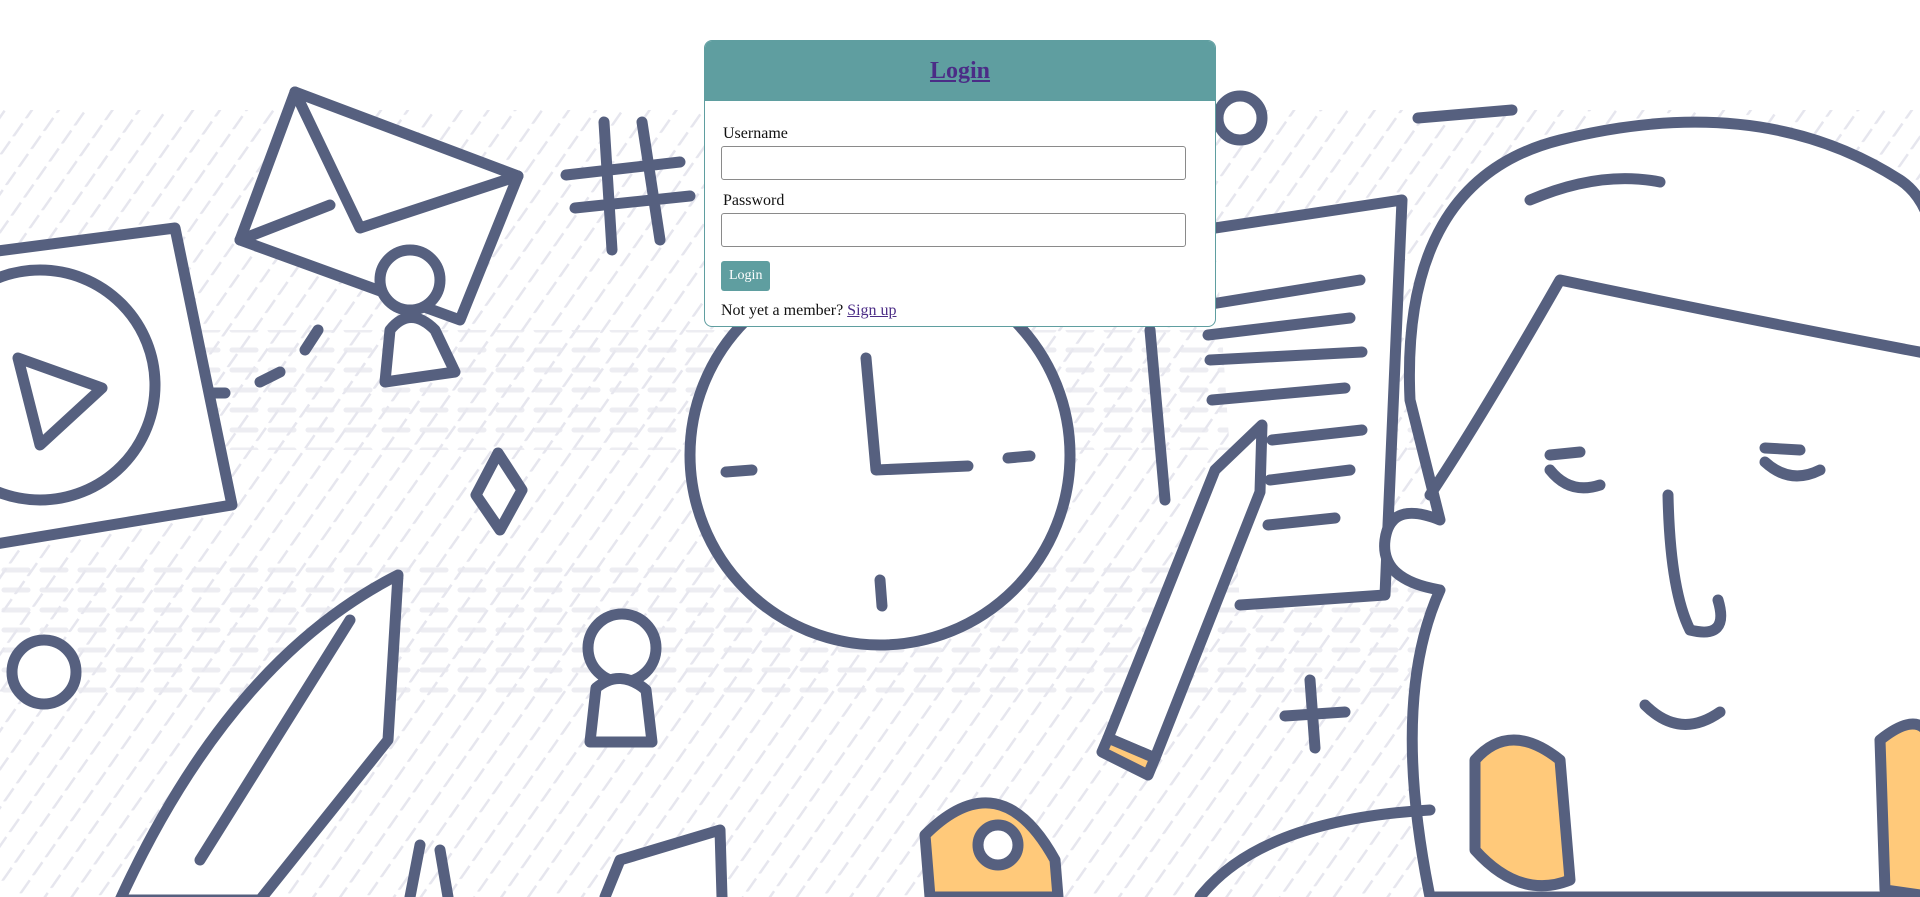  I want to click on username-label: Username, so click(755, 133).